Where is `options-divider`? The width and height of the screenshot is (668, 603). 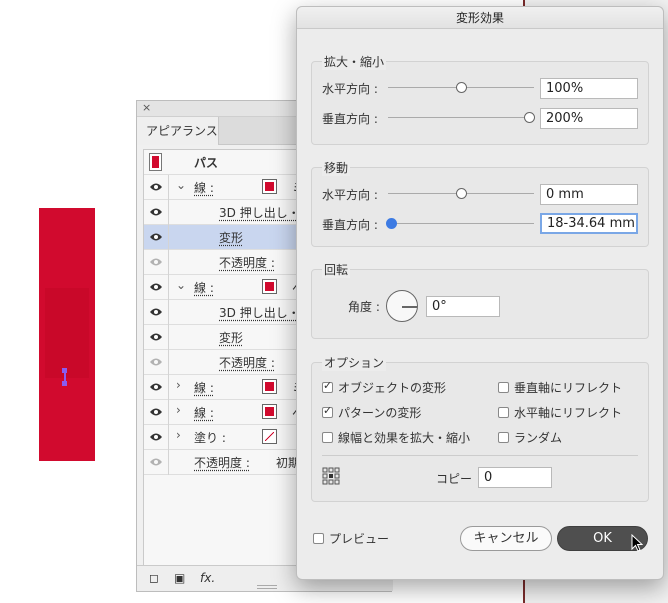
options-divider is located at coordinates (480, 455).